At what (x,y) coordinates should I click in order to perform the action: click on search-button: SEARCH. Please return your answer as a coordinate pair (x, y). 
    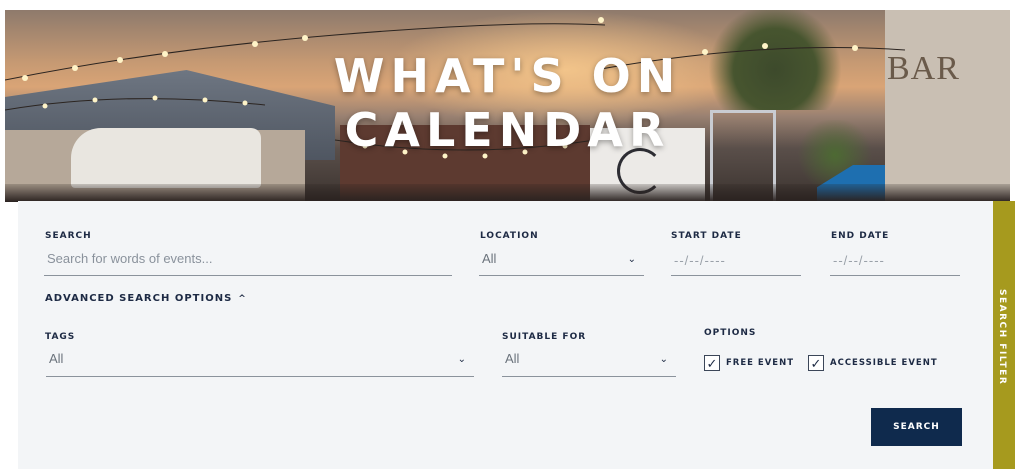
    Looking at the image, I should click on (916, 427).